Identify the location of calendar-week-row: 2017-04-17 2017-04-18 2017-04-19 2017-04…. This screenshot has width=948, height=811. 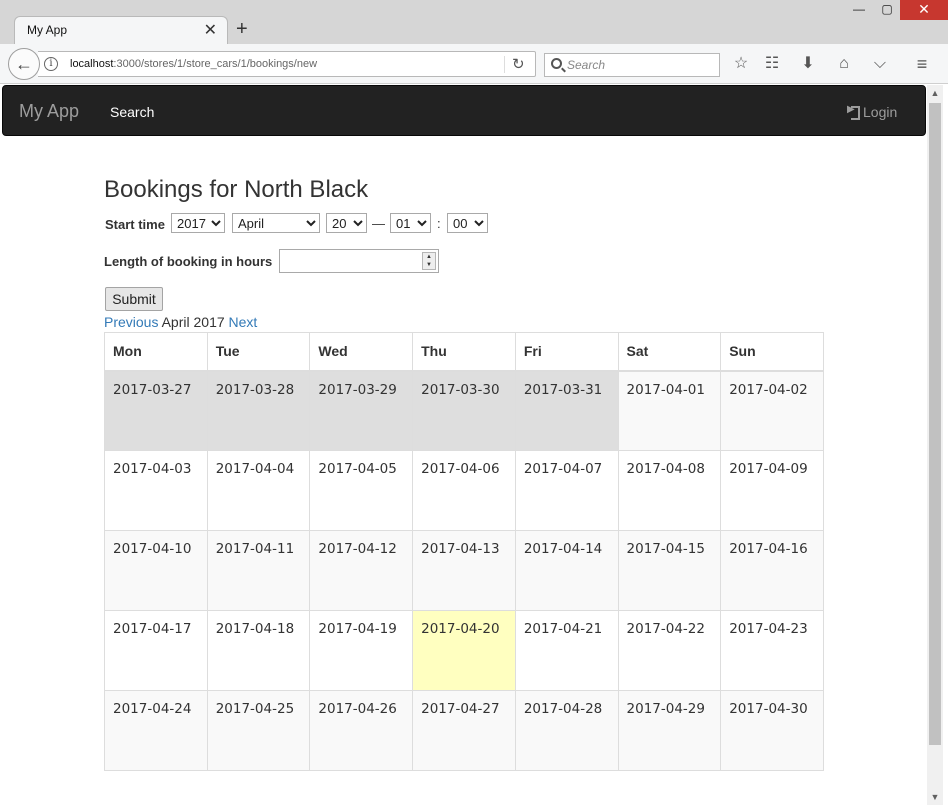
(464, 650).